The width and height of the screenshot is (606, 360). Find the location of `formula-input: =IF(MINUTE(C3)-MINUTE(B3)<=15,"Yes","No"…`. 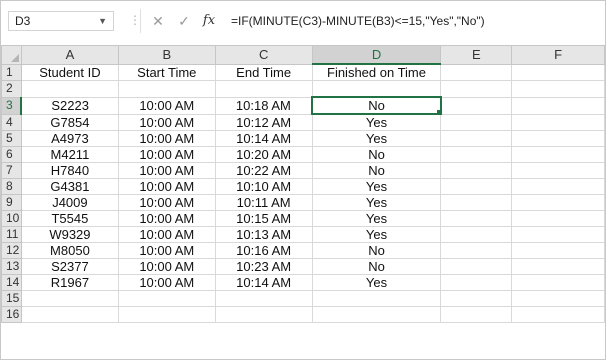

formula-input: =IF(MINUTE(C3)-MINUTE(B3)<=15,"Yes","No"… is located at coordinates (358, 21).